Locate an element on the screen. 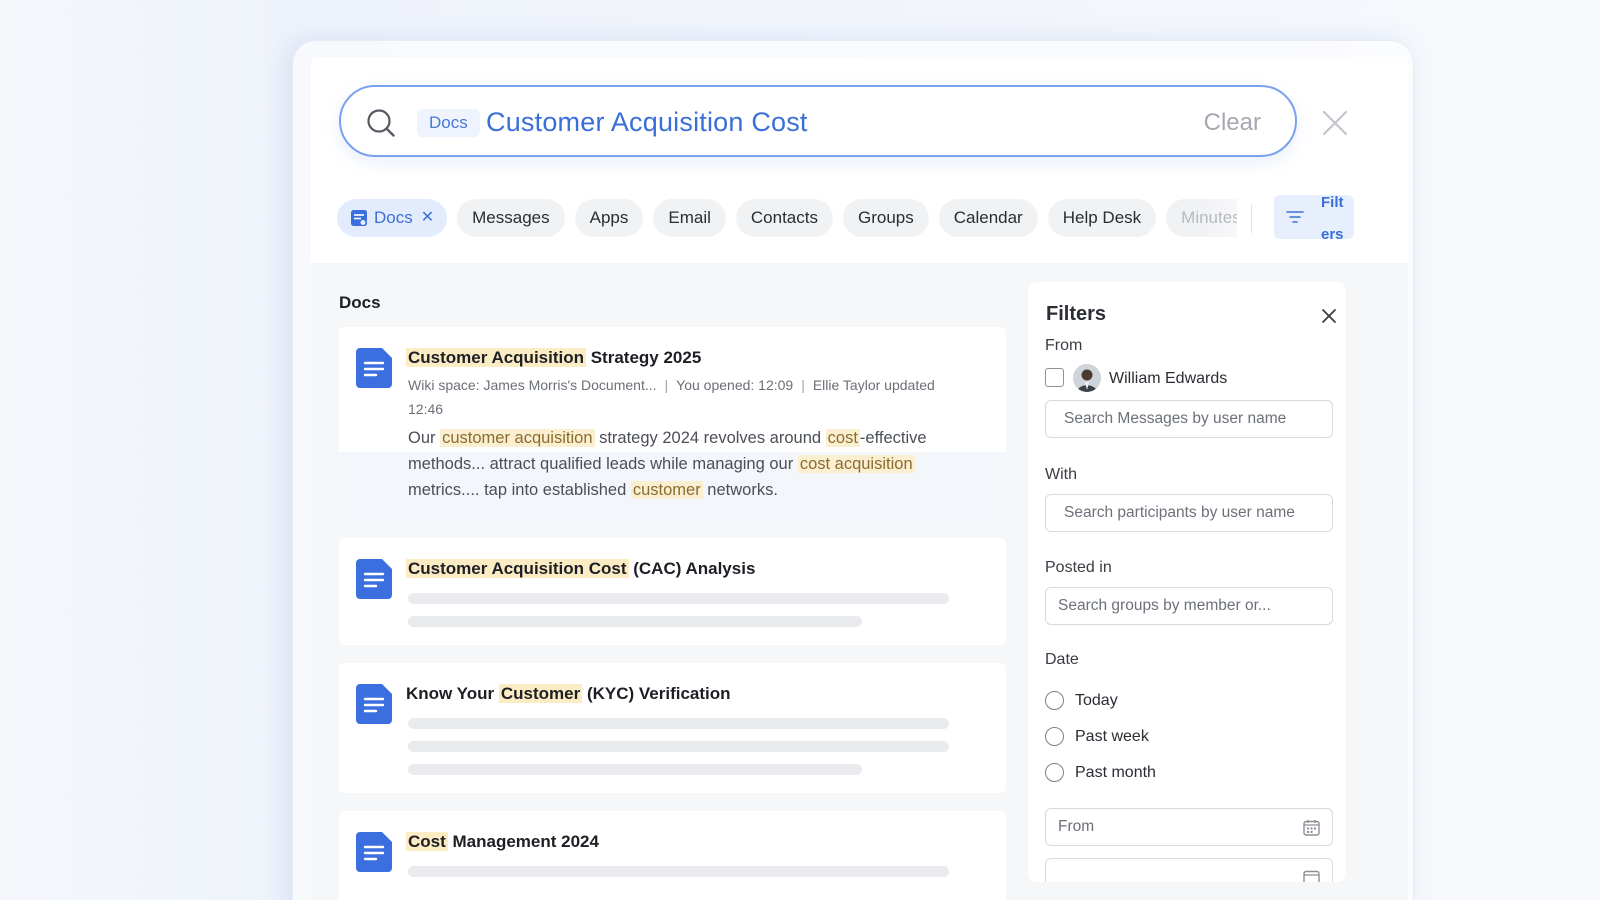  result-card: Cost Management 2024 is located at coordinates (672, 855).